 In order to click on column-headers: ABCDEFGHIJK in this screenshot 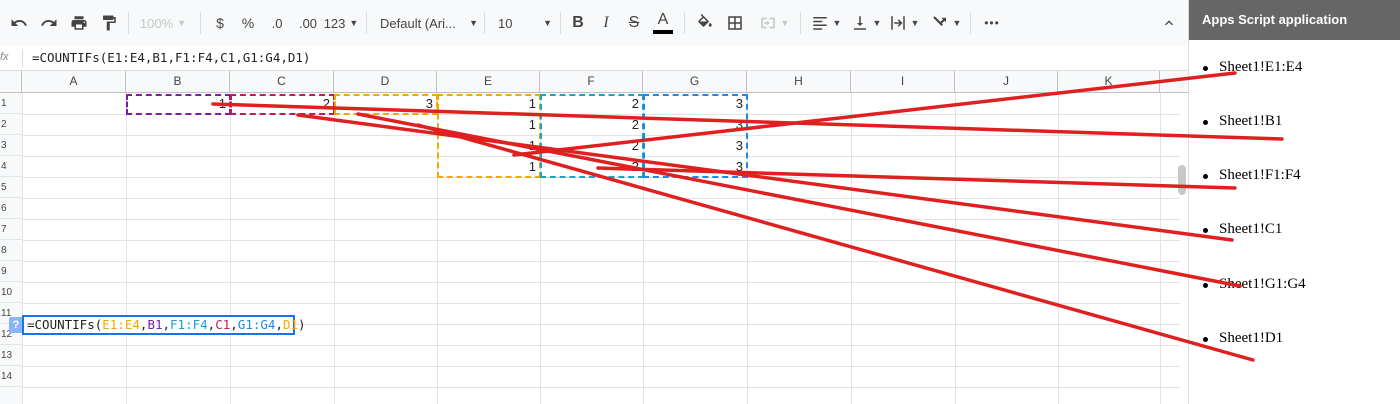, I will do `click(594, 82)`.